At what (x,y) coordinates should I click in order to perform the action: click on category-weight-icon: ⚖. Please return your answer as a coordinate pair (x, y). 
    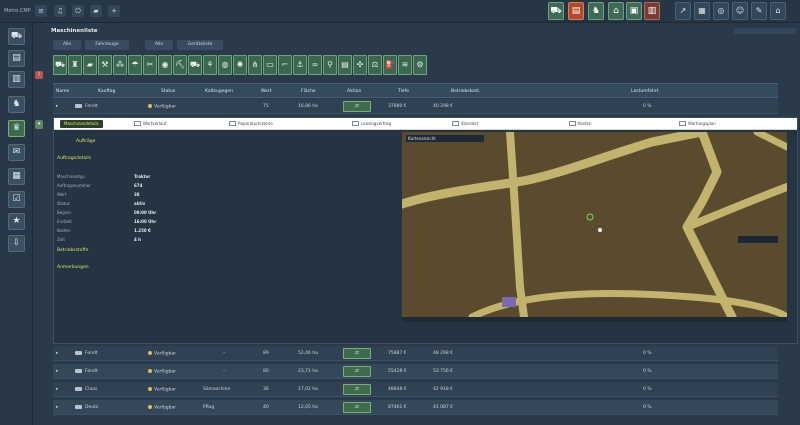
    Looking at the image, I should click on (375, 65).